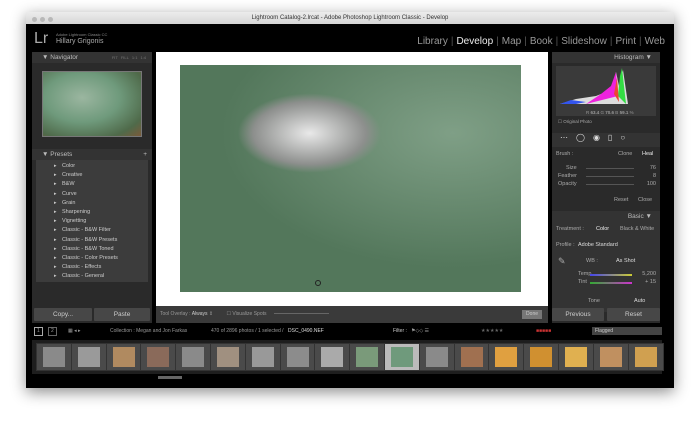  Describe the element at coordinates (654, 176) in the screenshot. I see `feather-value: 8` at that location.